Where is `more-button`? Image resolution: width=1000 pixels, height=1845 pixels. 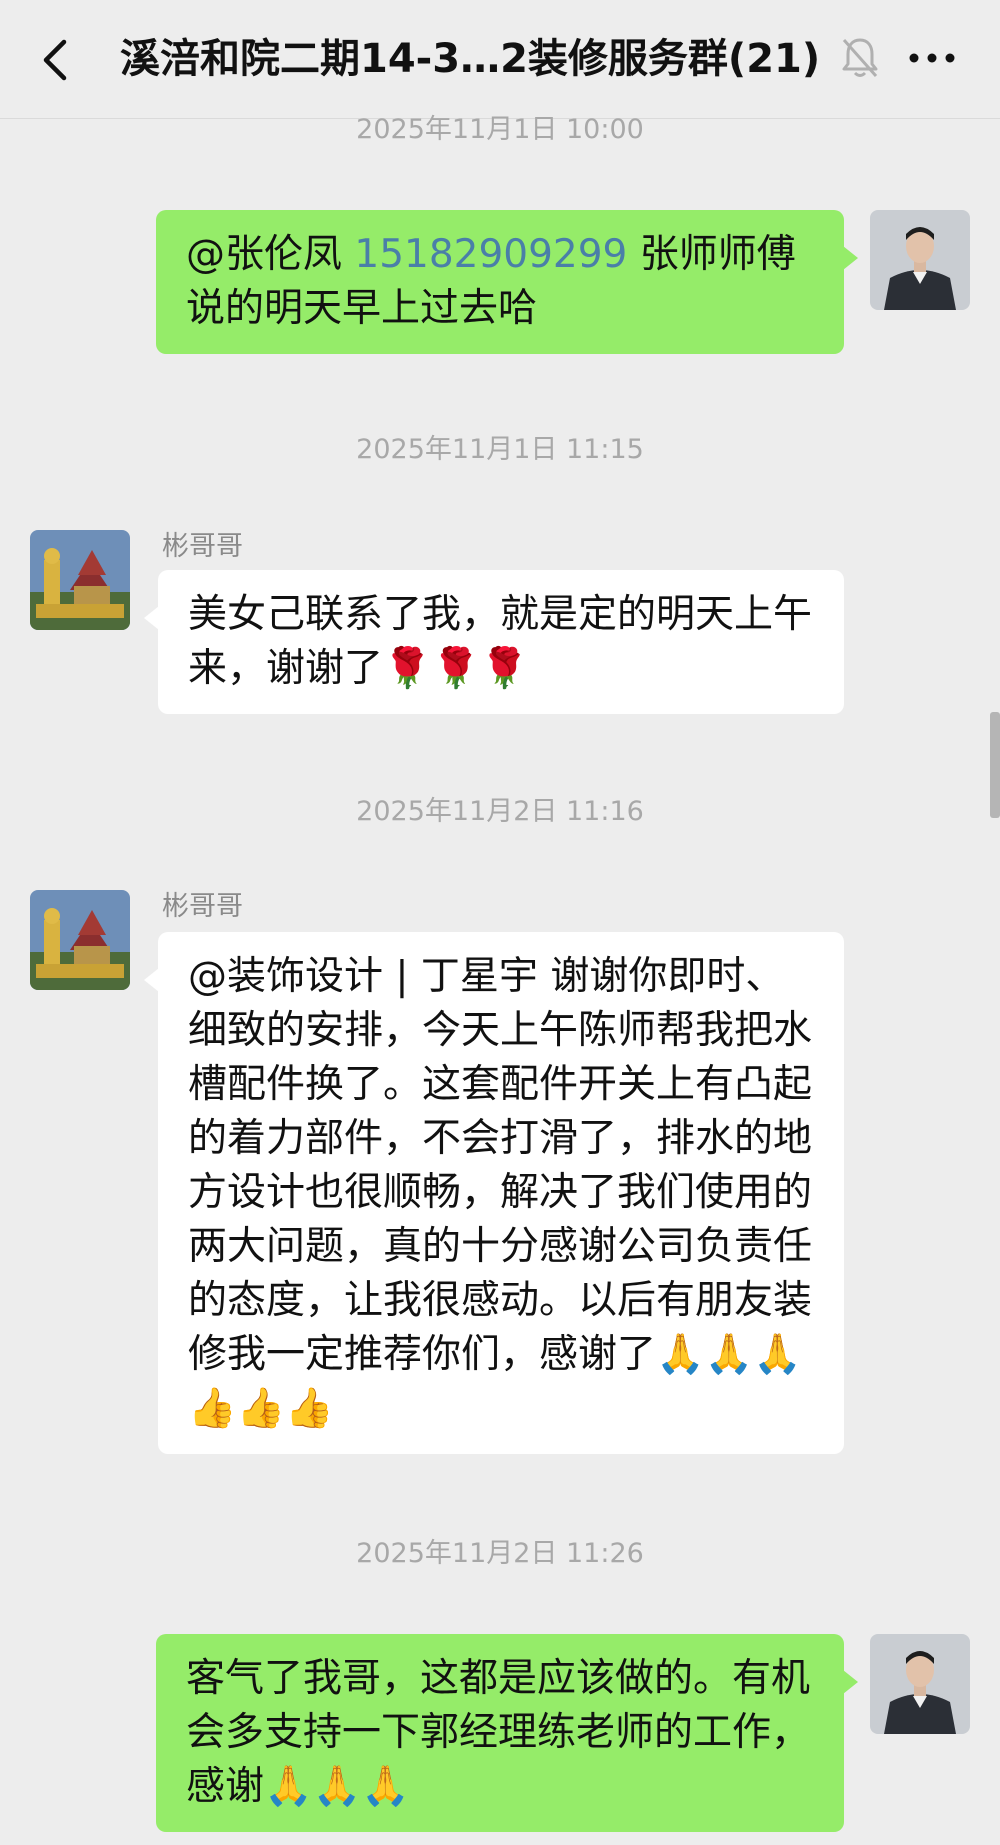
more-button is located at coordinates (932, 58).